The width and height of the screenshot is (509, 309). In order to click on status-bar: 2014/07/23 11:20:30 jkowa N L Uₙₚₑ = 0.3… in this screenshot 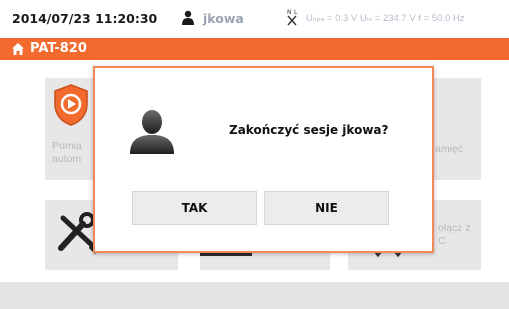, I will do `click(254, 19)`.